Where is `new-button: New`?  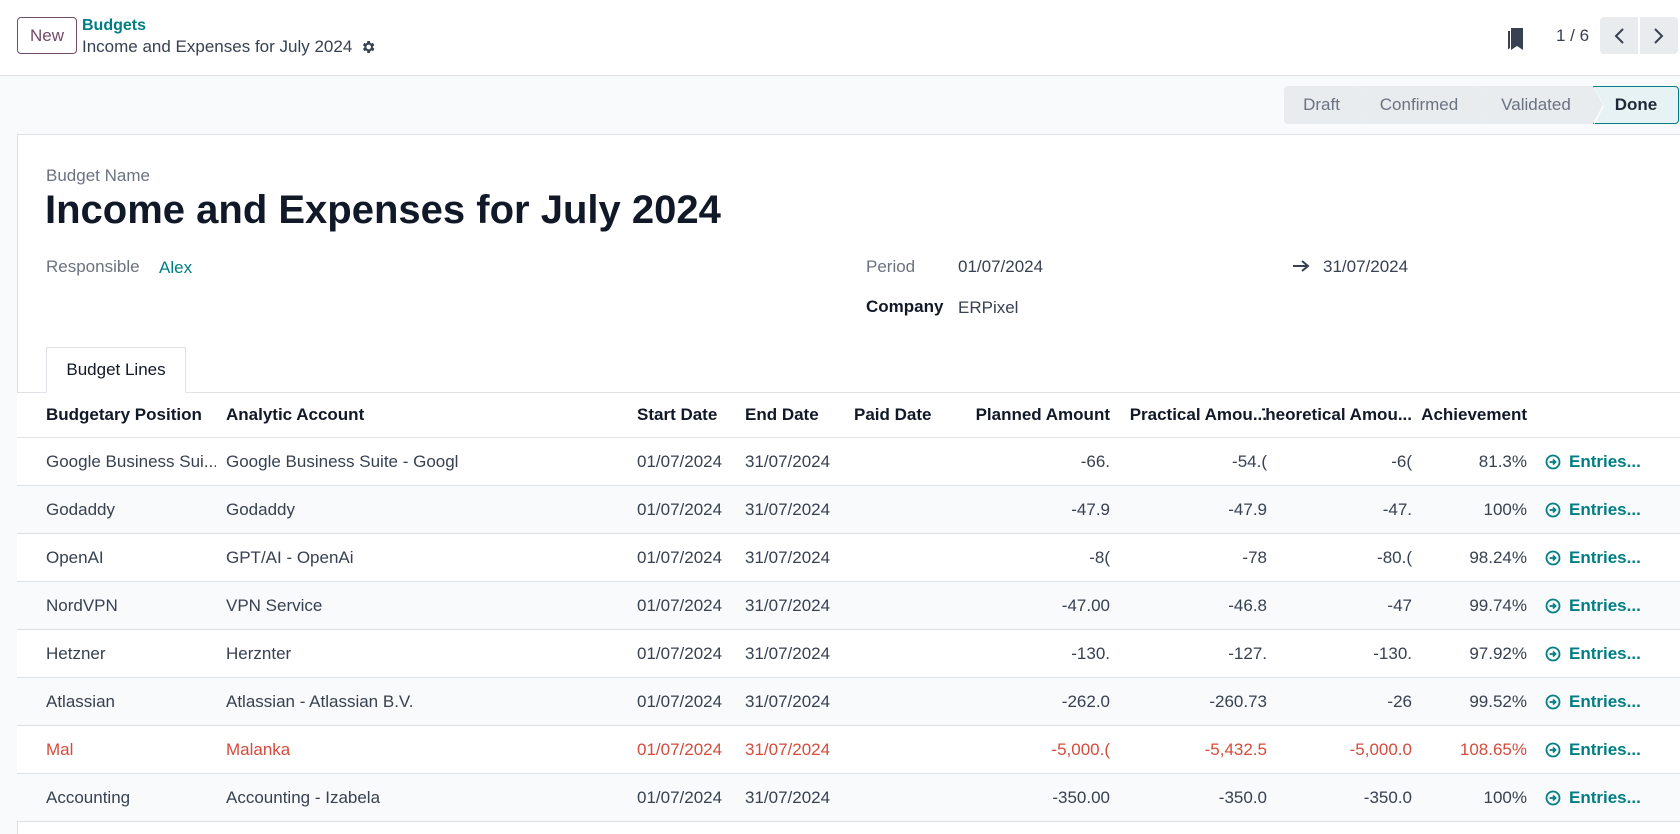
new-button: New is located at coordinates (47, 35).